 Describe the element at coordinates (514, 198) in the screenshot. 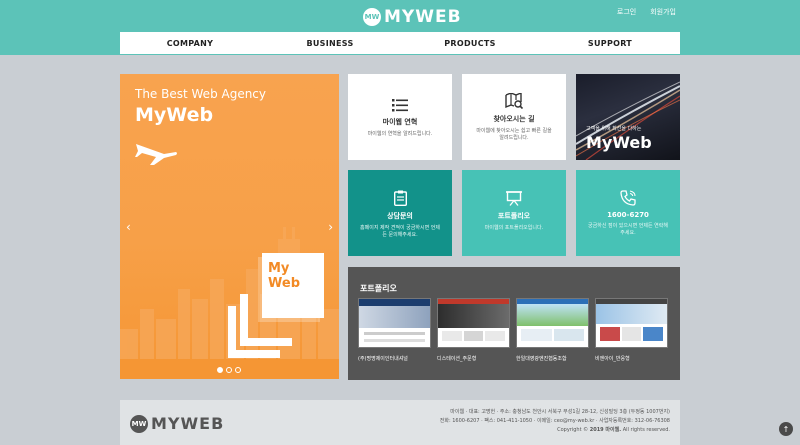

I see `presentation-board-icon` at that location.